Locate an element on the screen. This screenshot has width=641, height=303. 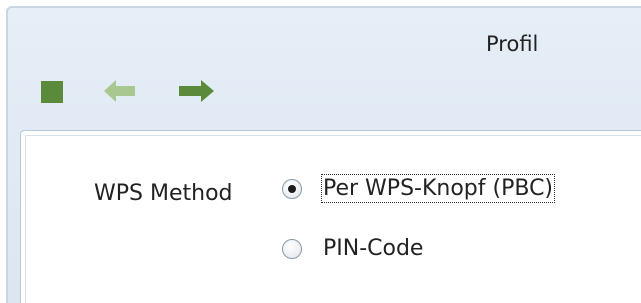
radio-button-pin is located at coordinates (292, 249).